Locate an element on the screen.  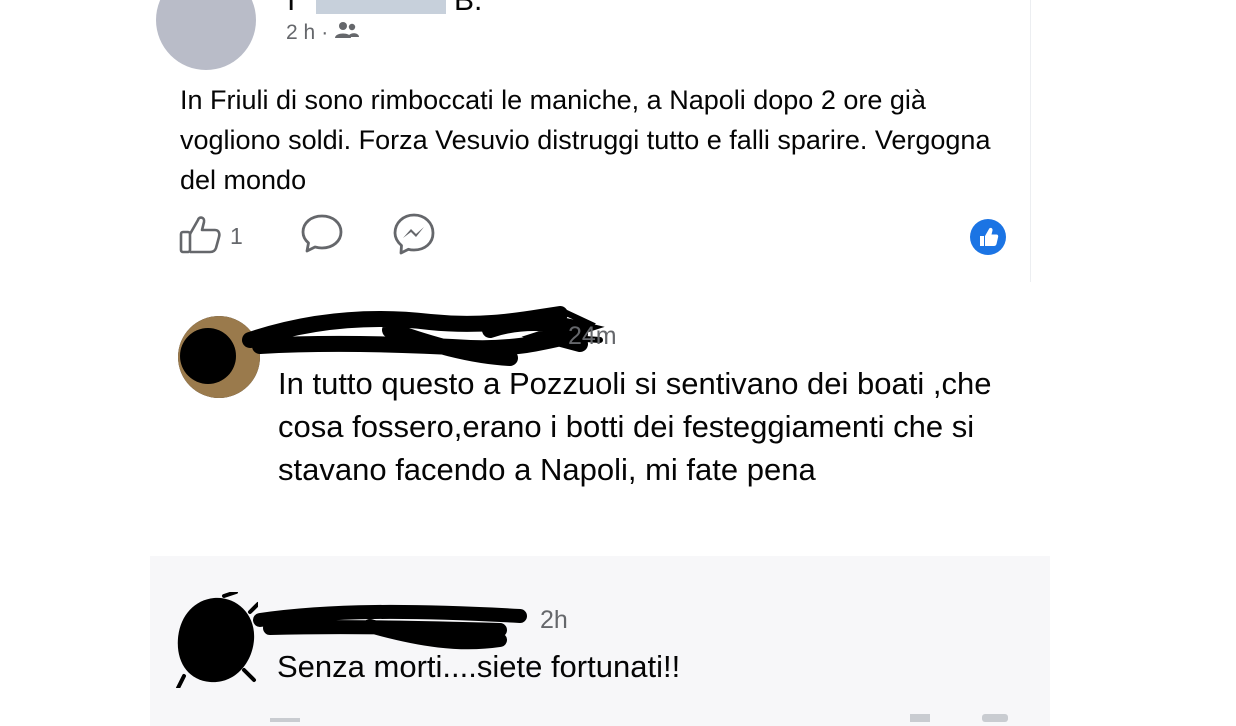
messenger-icon is located at coordinates (414, 236).